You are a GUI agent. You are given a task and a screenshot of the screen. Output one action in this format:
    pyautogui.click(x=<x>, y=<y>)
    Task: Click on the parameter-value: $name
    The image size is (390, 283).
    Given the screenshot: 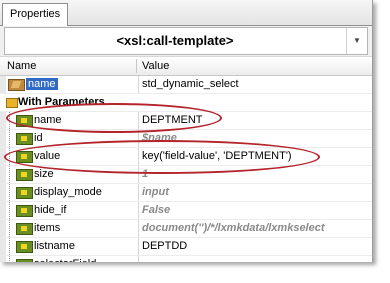 What is the action you would take?
    pyautogui.click(x=256, y=138)
    